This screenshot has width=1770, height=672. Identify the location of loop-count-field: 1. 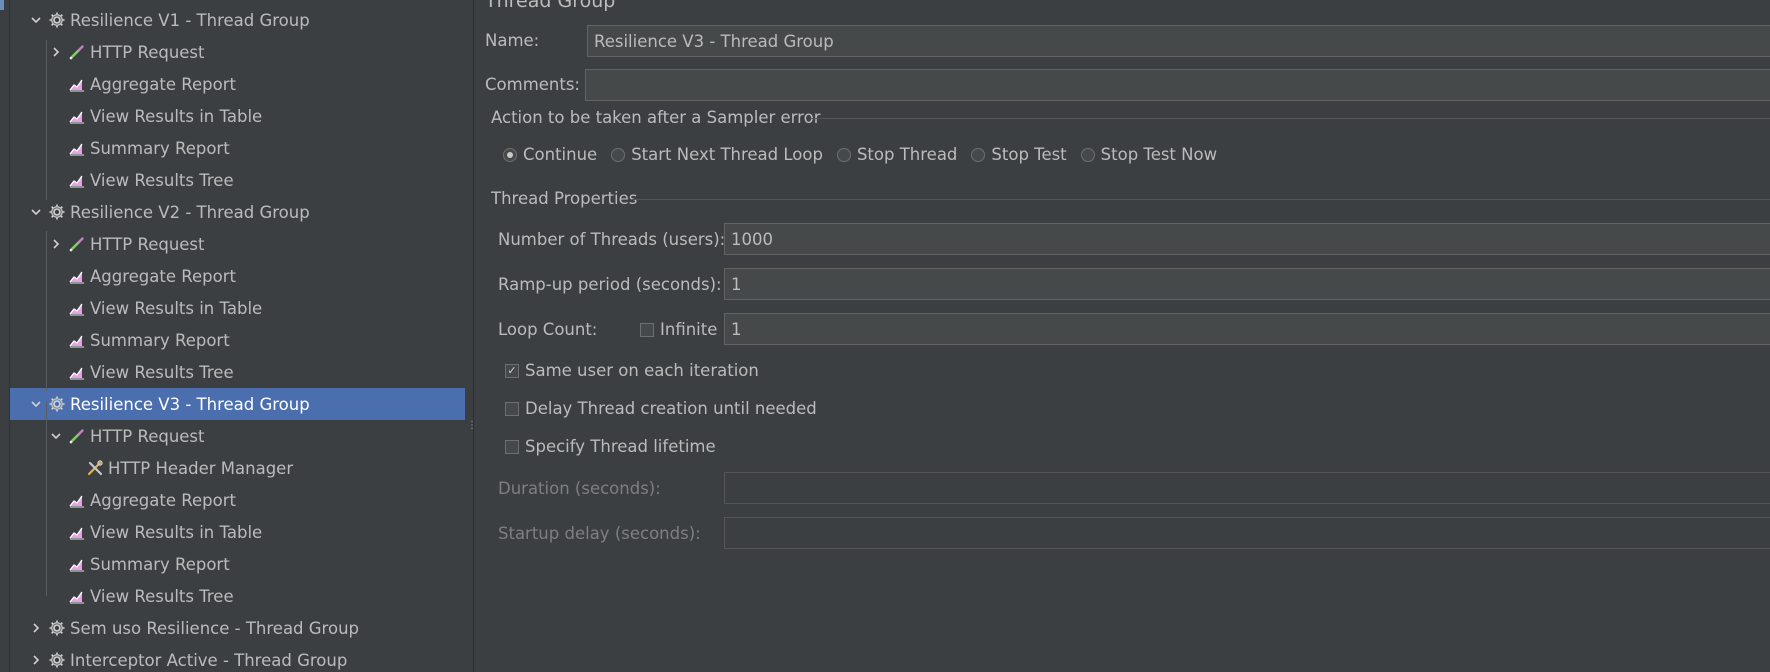
(1247, 329).